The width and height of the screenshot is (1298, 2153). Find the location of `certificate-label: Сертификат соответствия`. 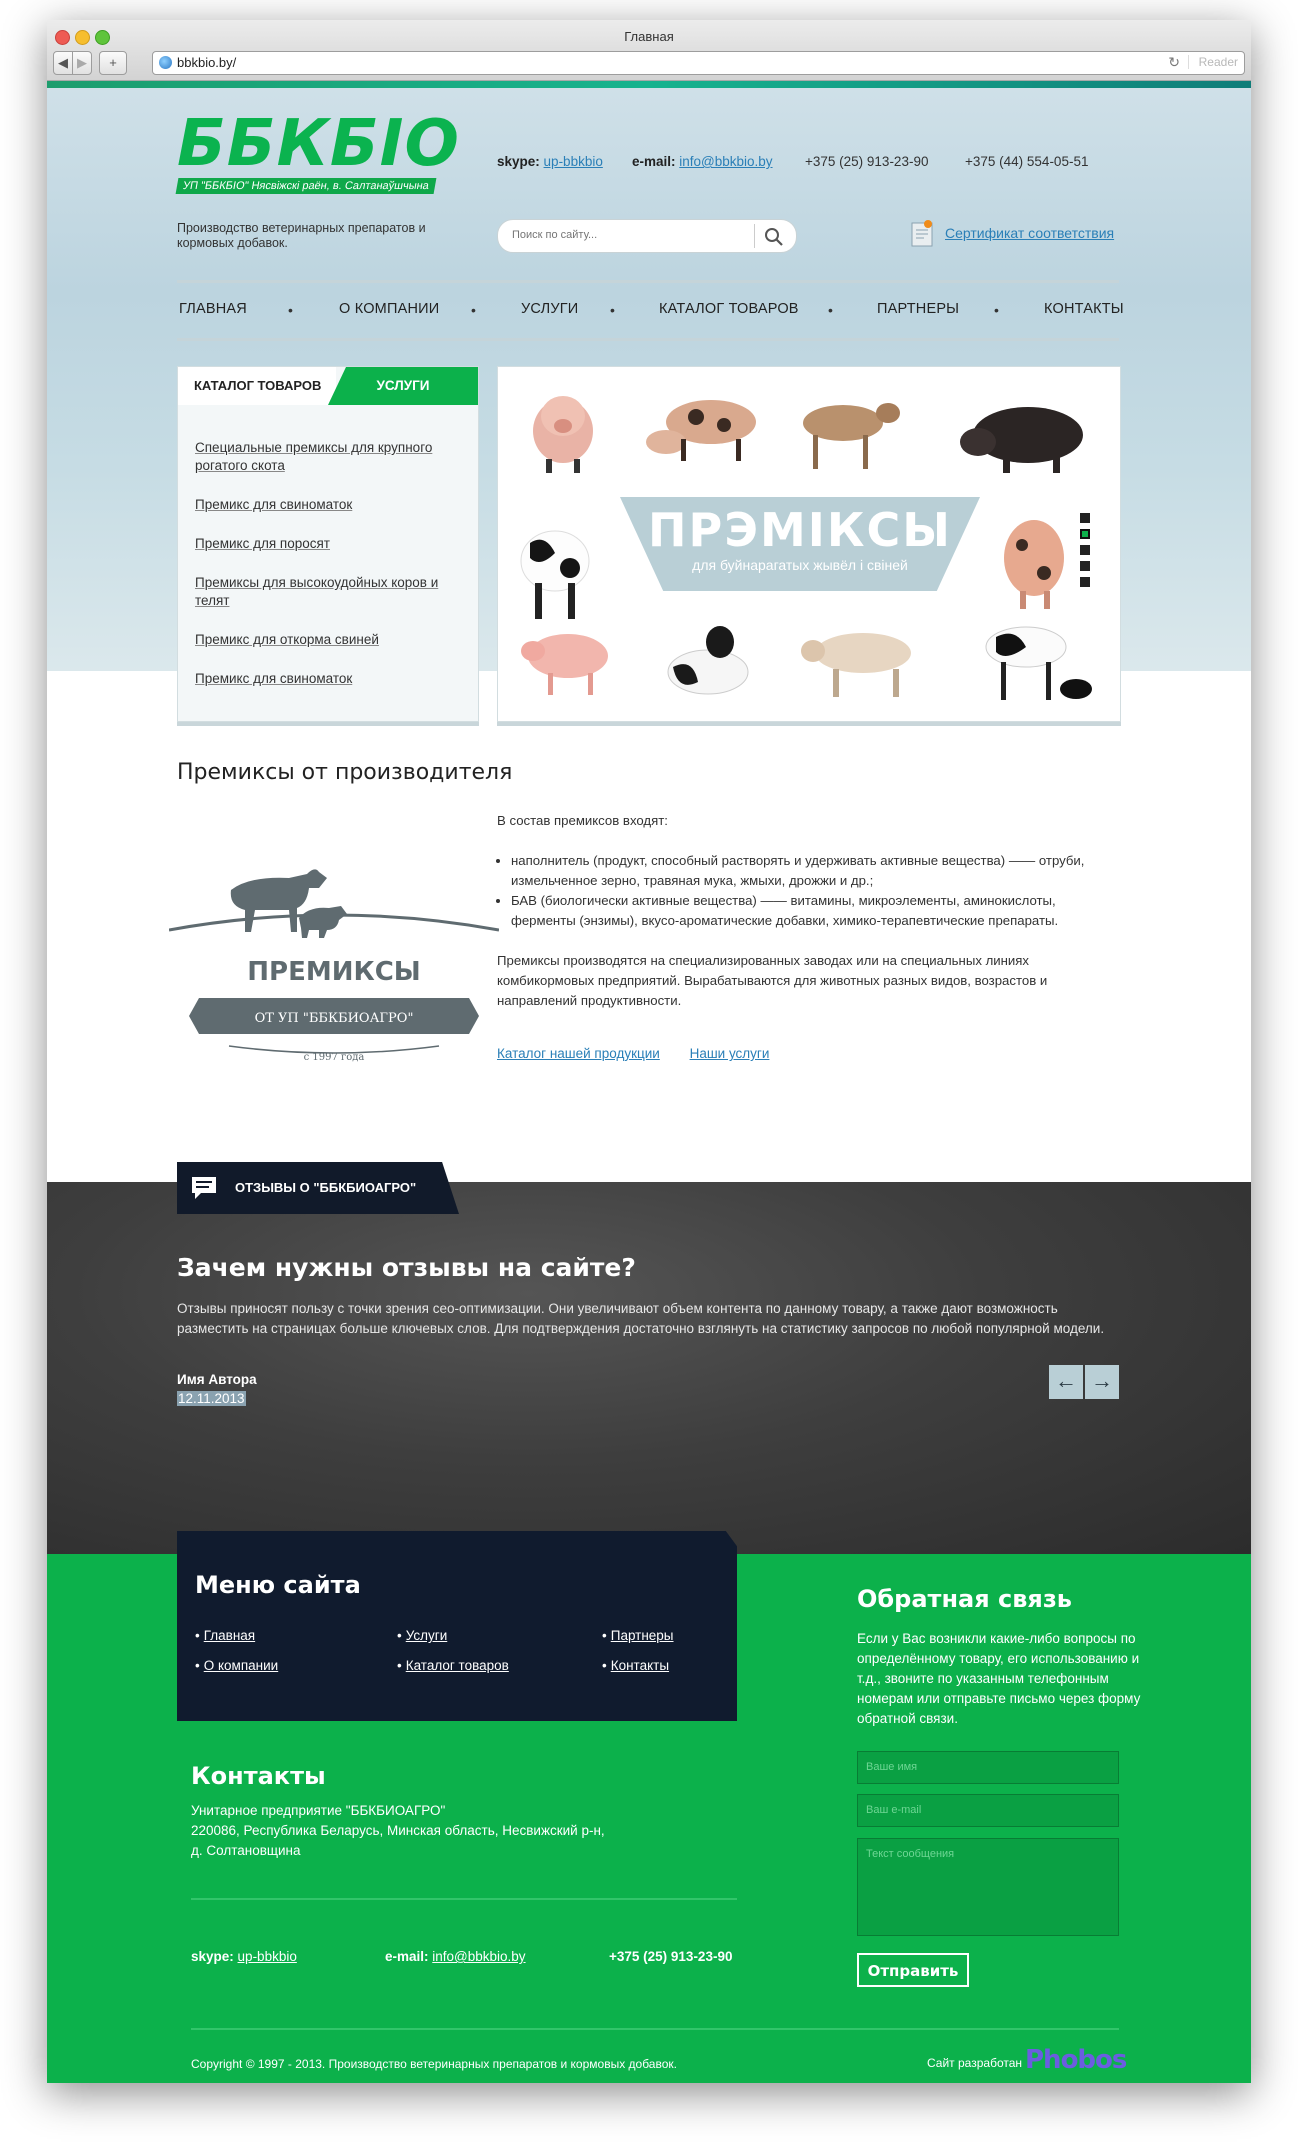

certificate-label: Сертификат соответствия is located at coordinates (1030, 233).